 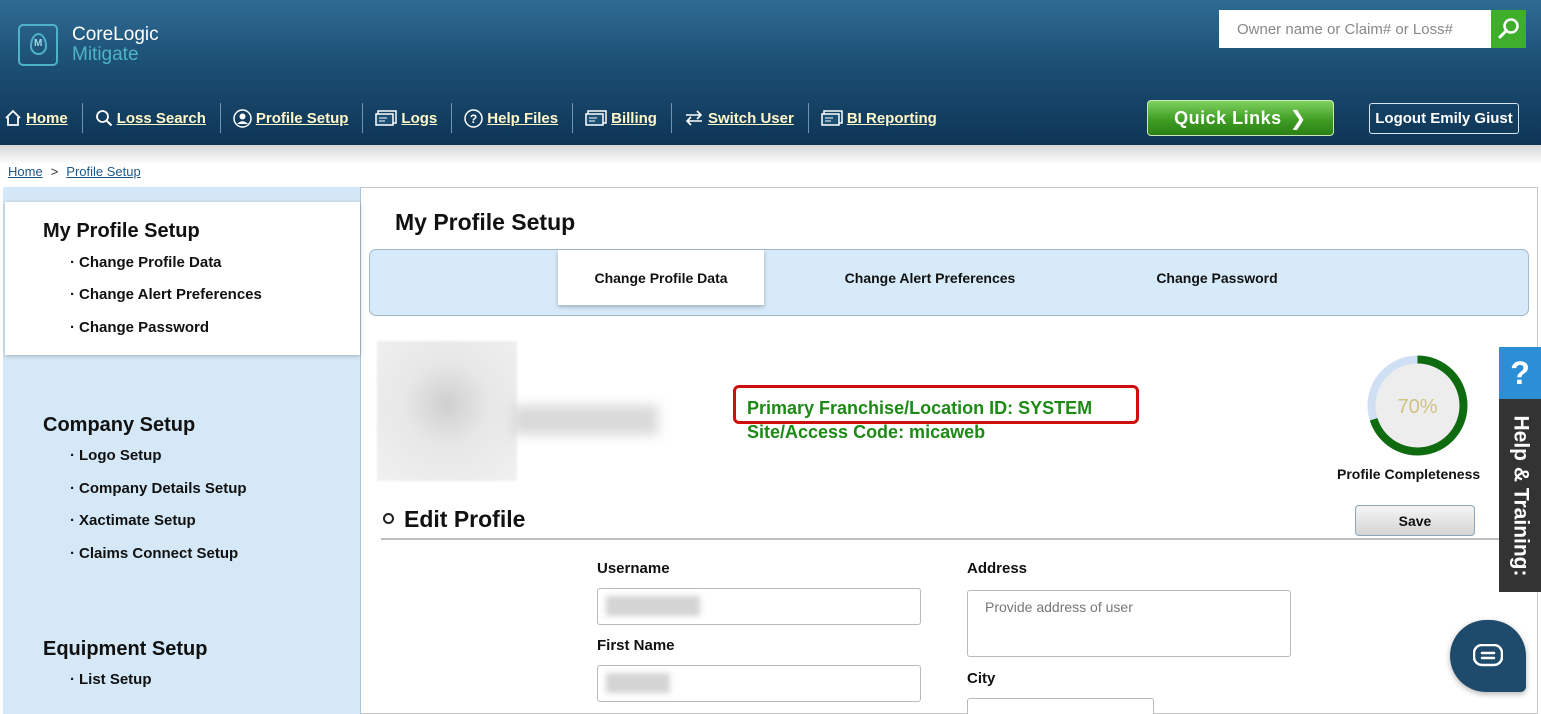 What do you see at coordinates (419, 118) in the screenshot?
I see `nav-link-logs: Logs` at bounding box center [419, 118].